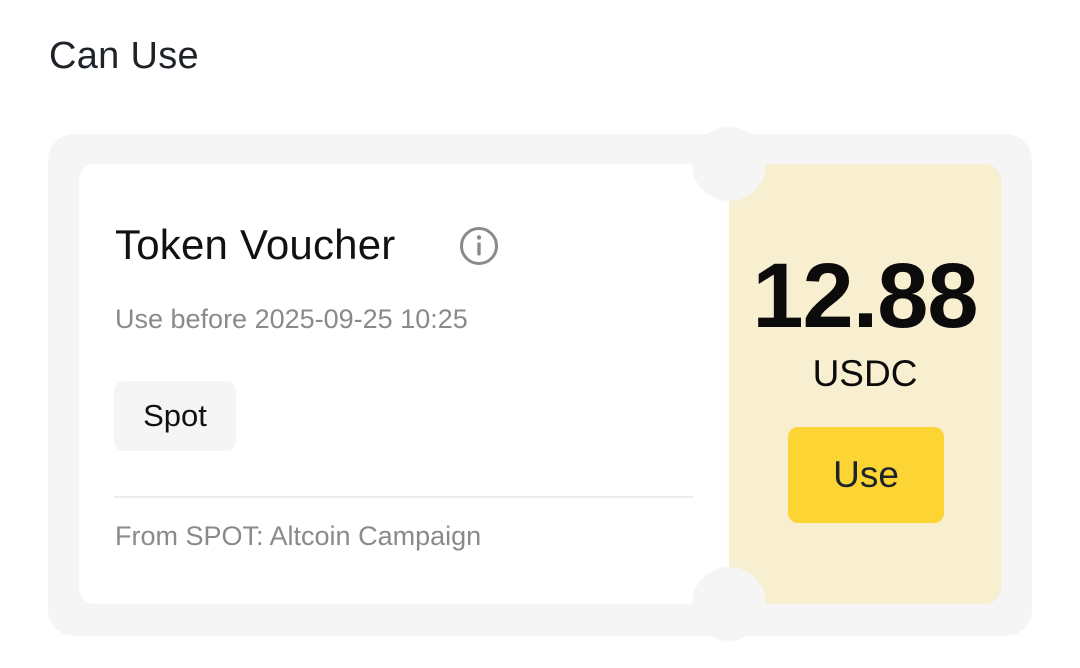  What do you see at coordinates (866, 475) in the screenshot?
I see `use-voucher-button: Use` at bounding box center [866, 475].